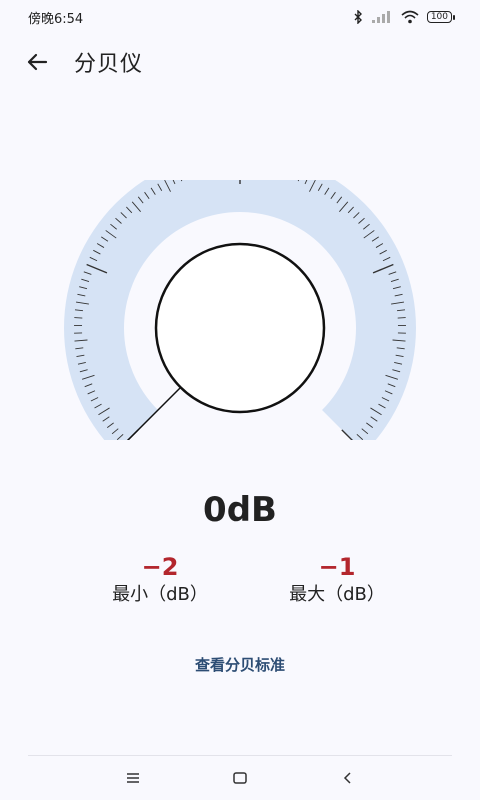 The height and width of the screenshot is (800, 480). Describe the element at coordinates (160, 594) in the screenshot. I see `min-label: 最小（dB）` at that location.